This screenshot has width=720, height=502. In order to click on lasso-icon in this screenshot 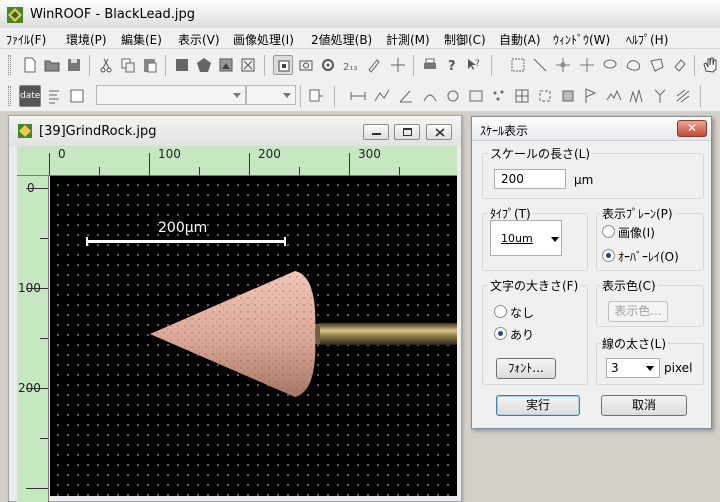, I will do `click(610, 65)`.